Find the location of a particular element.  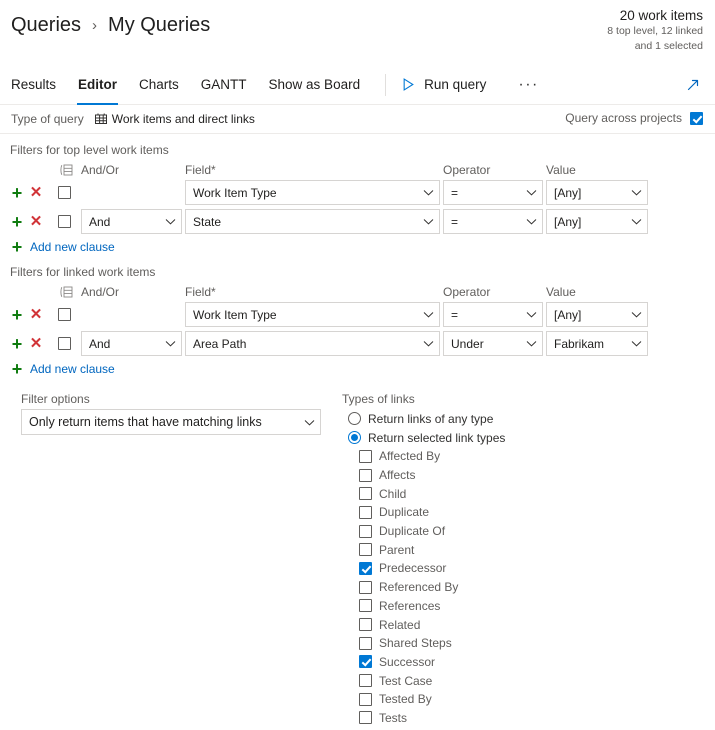

tab-gantt-label: GANTT is located at coordinates (223, 84).